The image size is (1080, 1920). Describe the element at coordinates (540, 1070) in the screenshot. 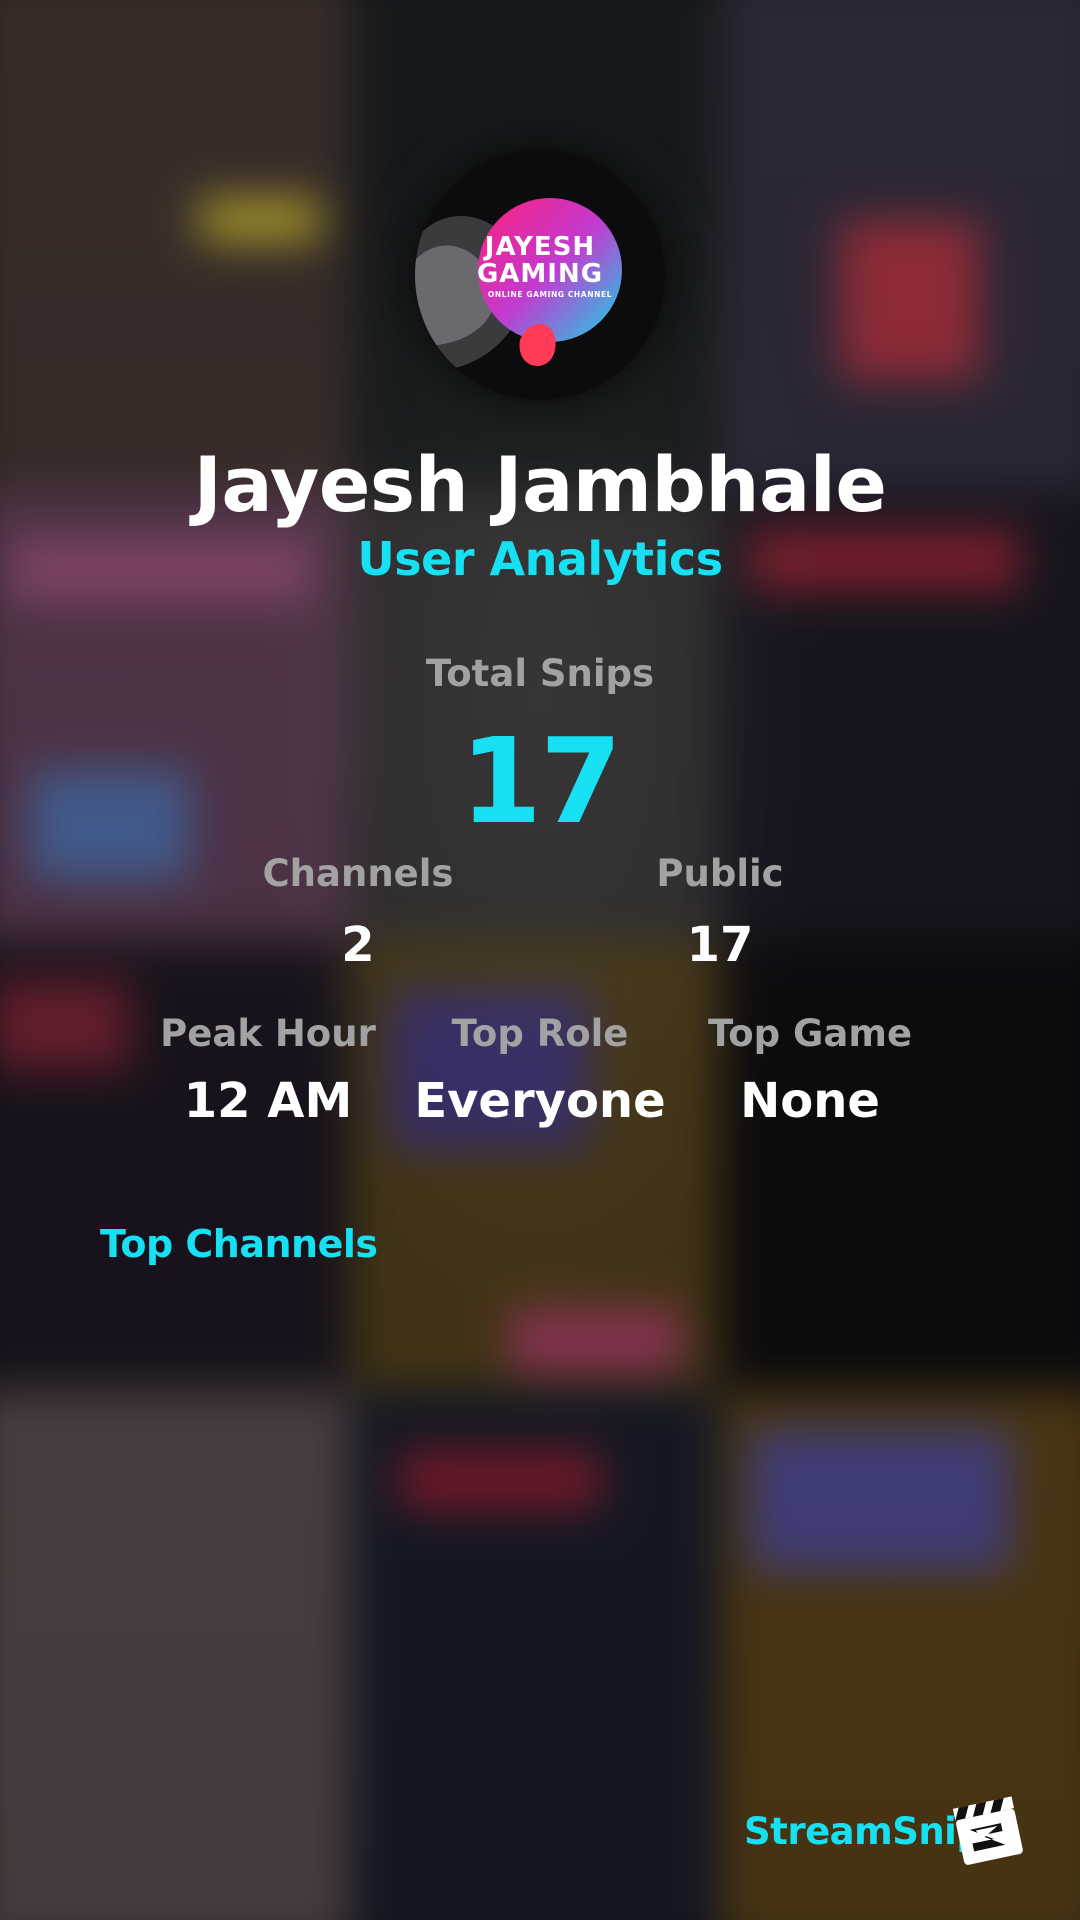

I see `stat-top-role: Top Role Everyone` at that location.